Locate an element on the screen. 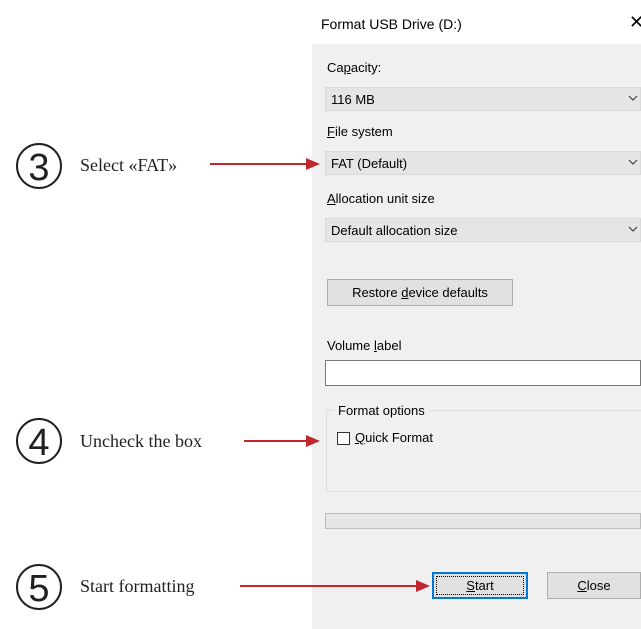 The width and height of the screenshot is (641, 629). step-5-arrow is located at coordinates (335, 586).